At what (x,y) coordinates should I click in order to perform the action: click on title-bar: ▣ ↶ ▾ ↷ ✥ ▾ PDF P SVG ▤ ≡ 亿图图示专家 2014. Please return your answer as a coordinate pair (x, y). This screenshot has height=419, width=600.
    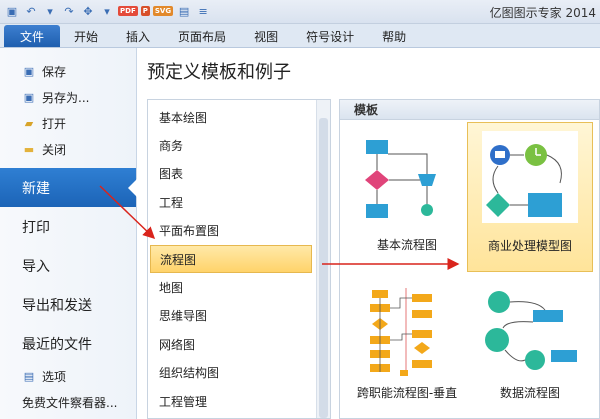
    Looking at the image, I should click on (300, 12).